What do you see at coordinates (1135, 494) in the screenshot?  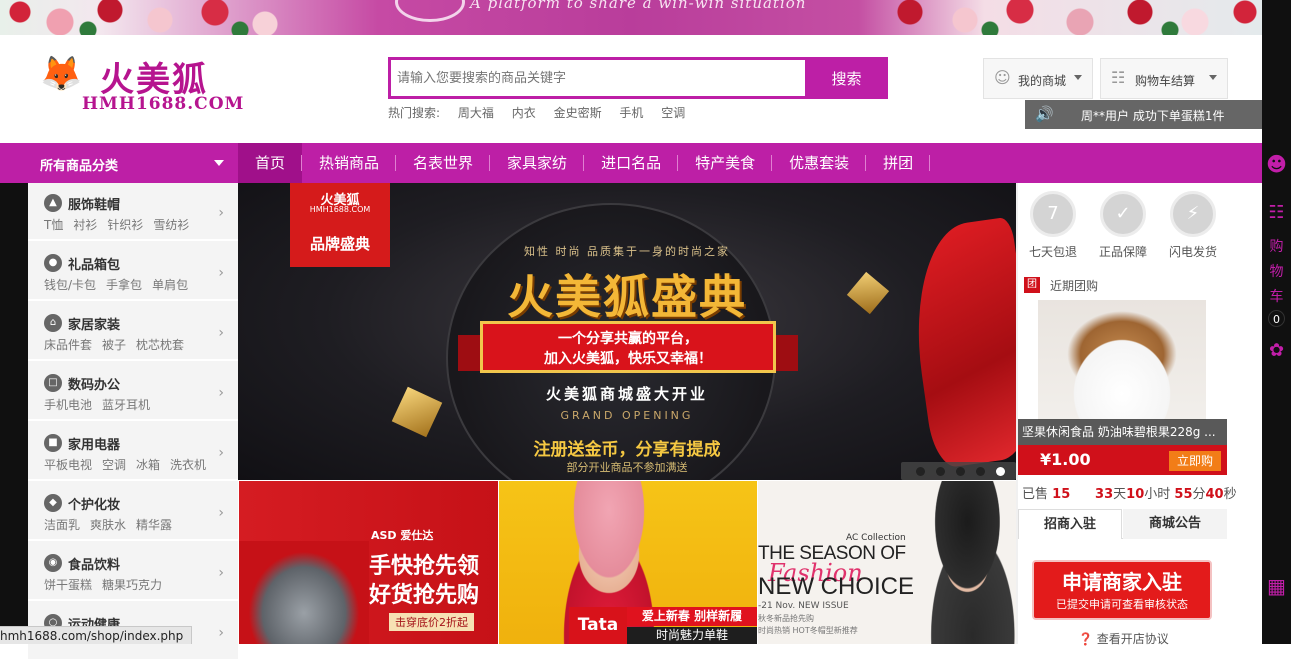 I see `countdown-hours: 10` at bounding box center [1135, 494].